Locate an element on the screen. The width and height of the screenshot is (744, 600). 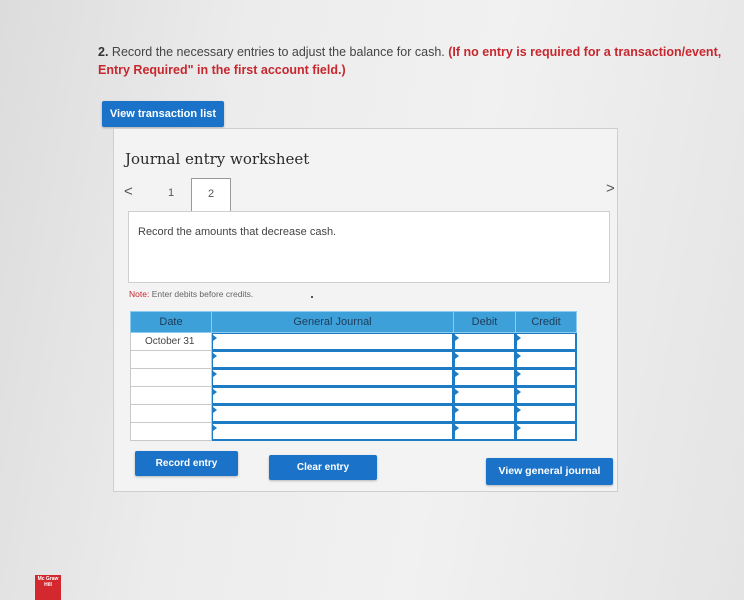
table-row: October 31 is located at coordinates (353, 341).